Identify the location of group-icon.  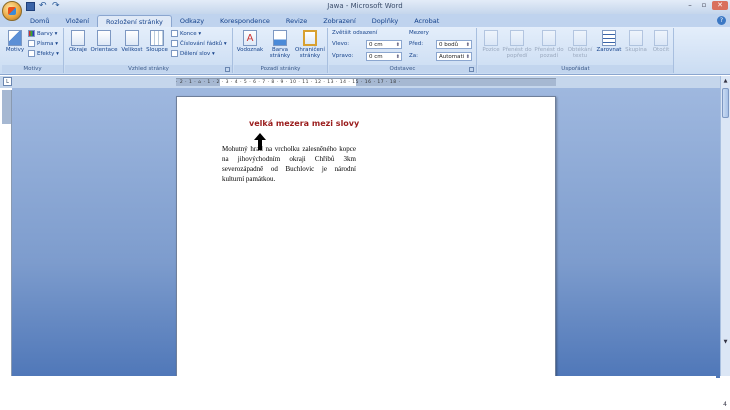
(636, 38).